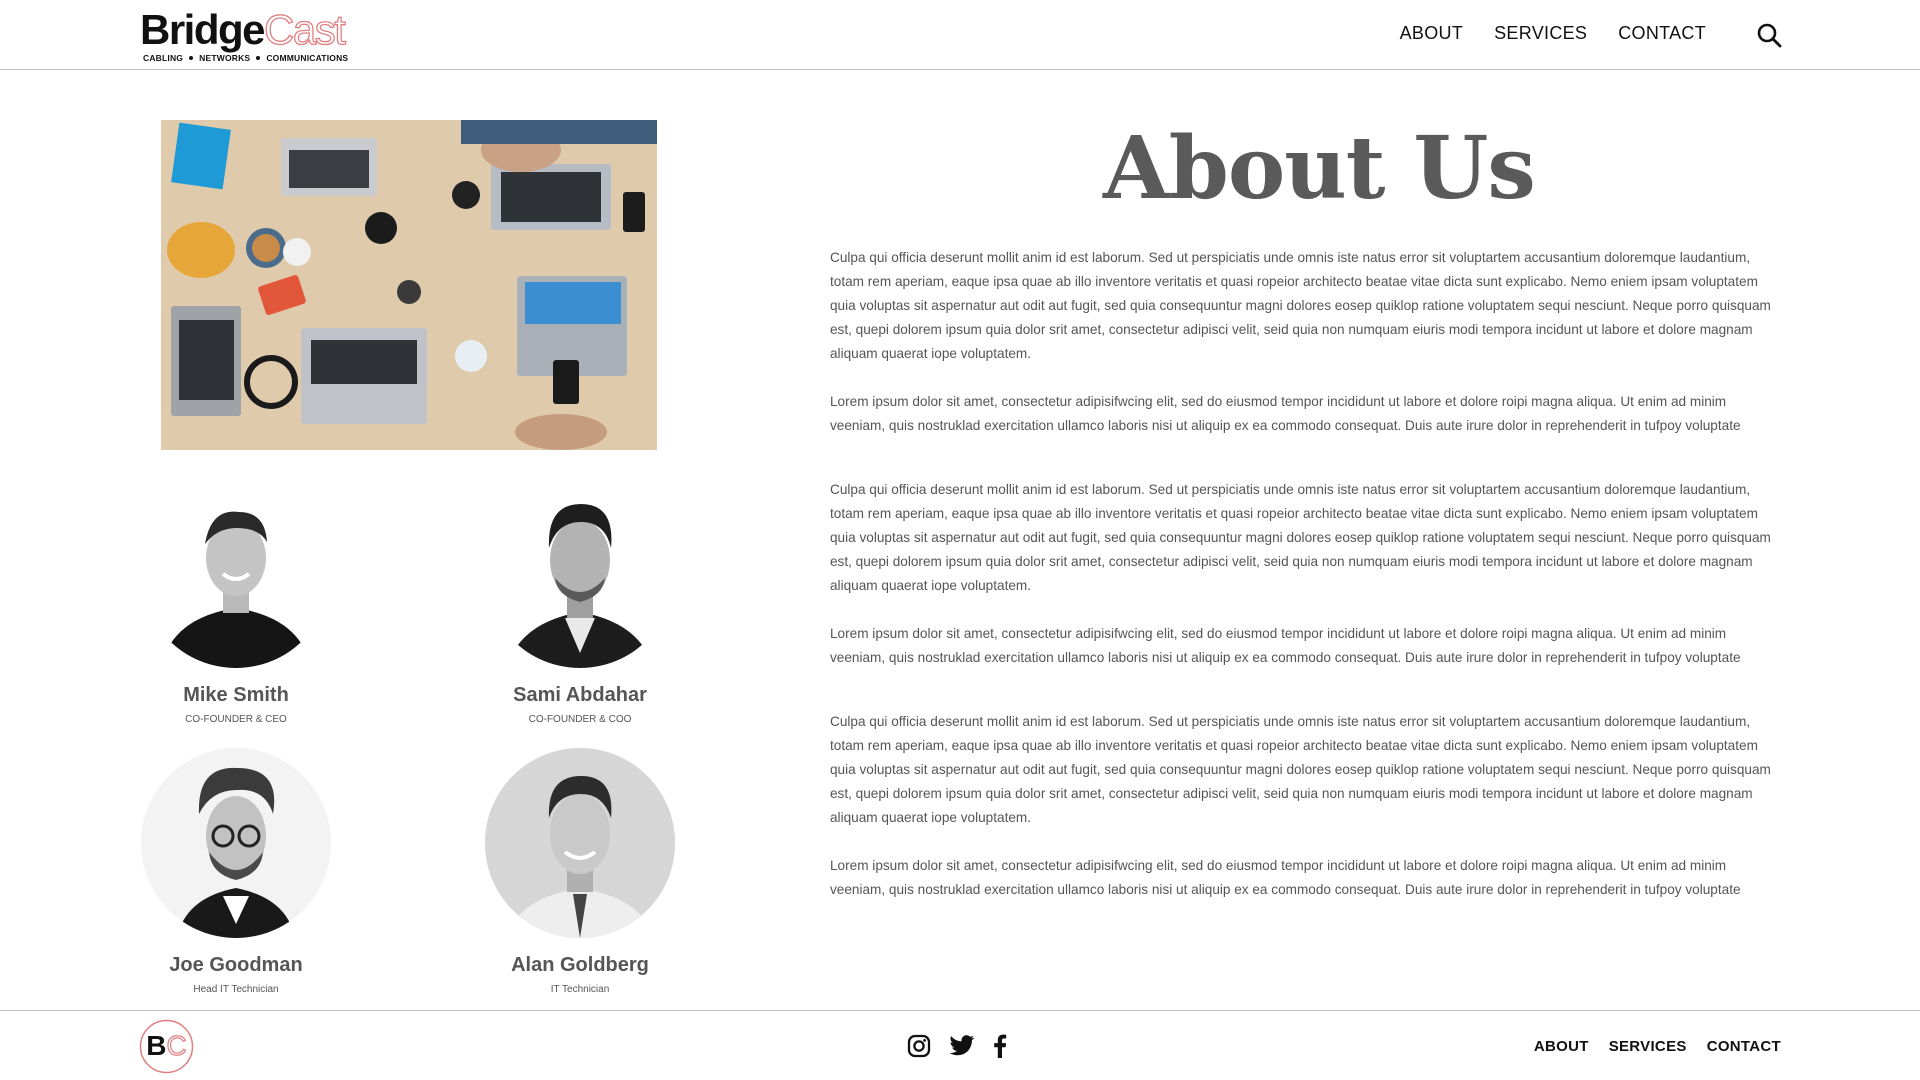 The width and height of the screenshot is (1920, 1080). I want to click on brand-monogram-text: BC, so click(166, 1045).